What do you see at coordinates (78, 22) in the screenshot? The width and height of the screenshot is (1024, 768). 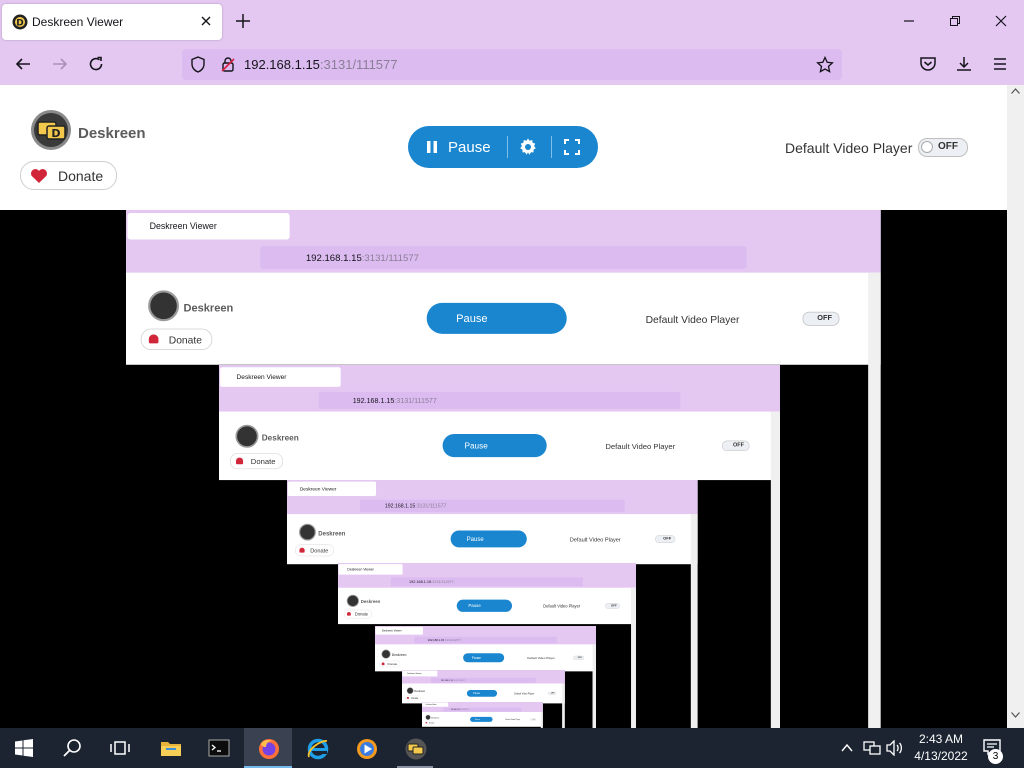 I see `tab-title: Deskreen Viewer` at bounding box center [78, 22].